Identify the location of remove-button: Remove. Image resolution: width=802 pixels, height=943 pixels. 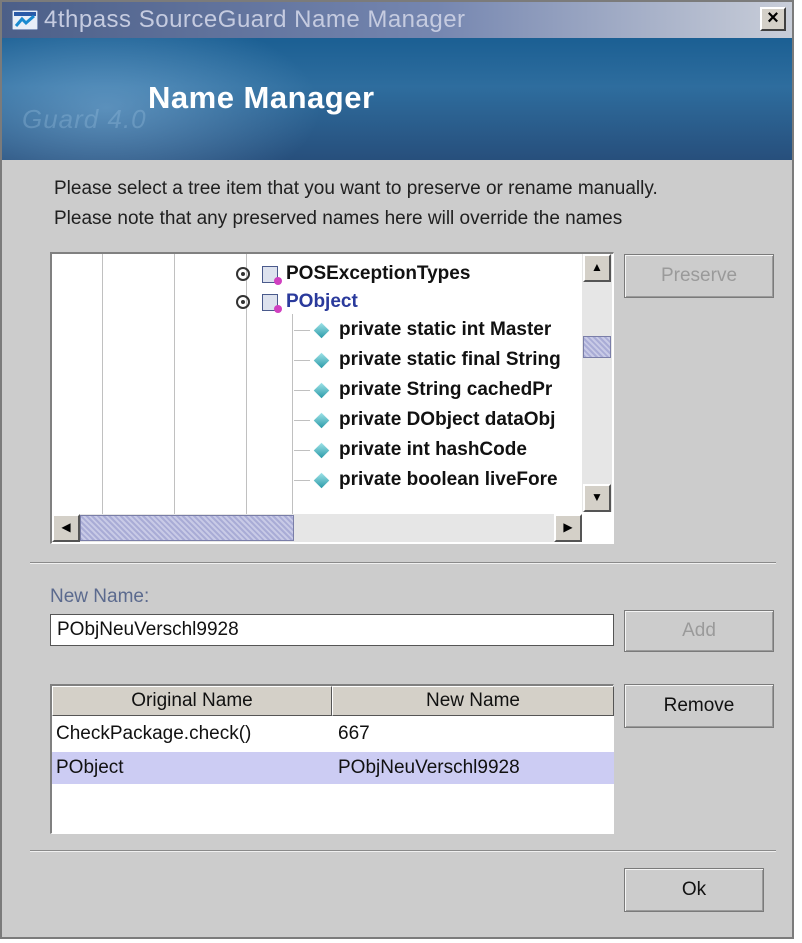
(699, 706).